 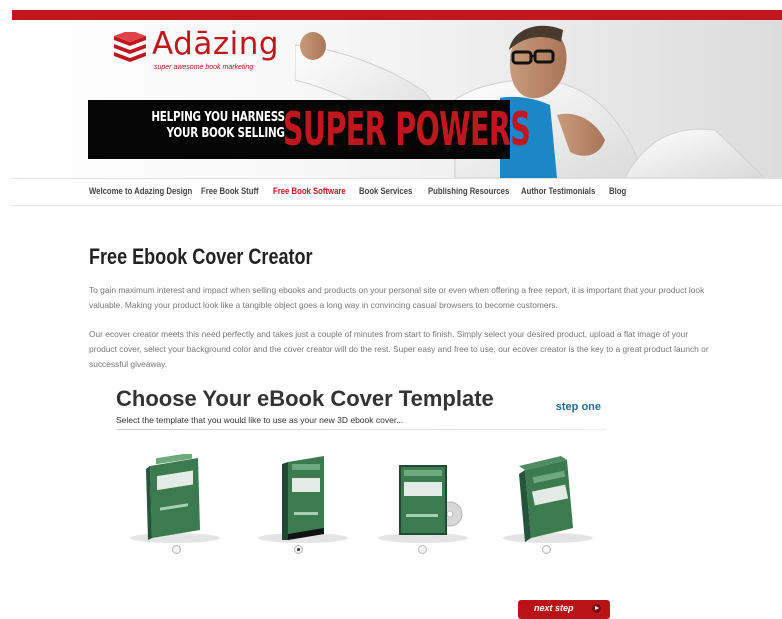 I want to click on nav-item-free-book-stuff: Free Book Stuff, so click(x=230, y=191).